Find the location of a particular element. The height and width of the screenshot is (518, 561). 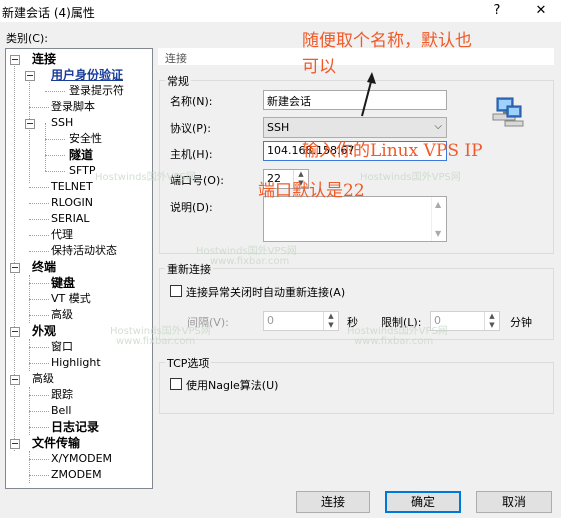

tree-item-keepalive: 保持活动状态 is located at coordinates (84, 251).